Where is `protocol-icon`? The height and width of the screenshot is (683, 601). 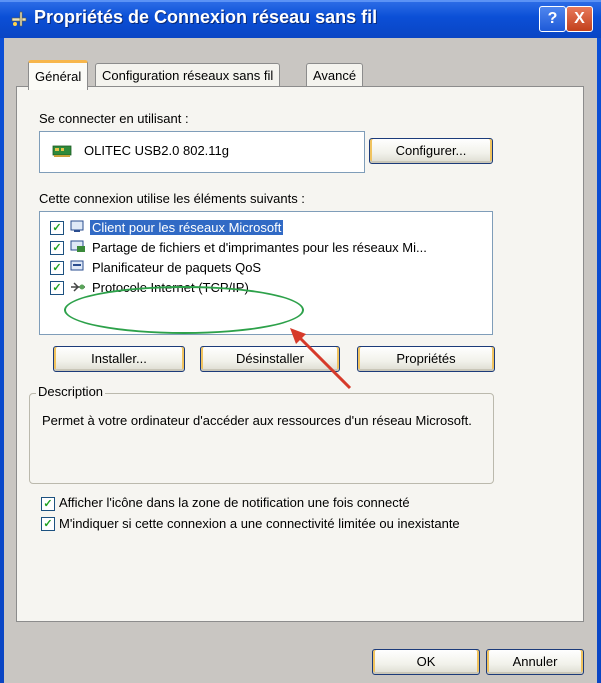
protocol-icon is located at coordinates (78, 288).